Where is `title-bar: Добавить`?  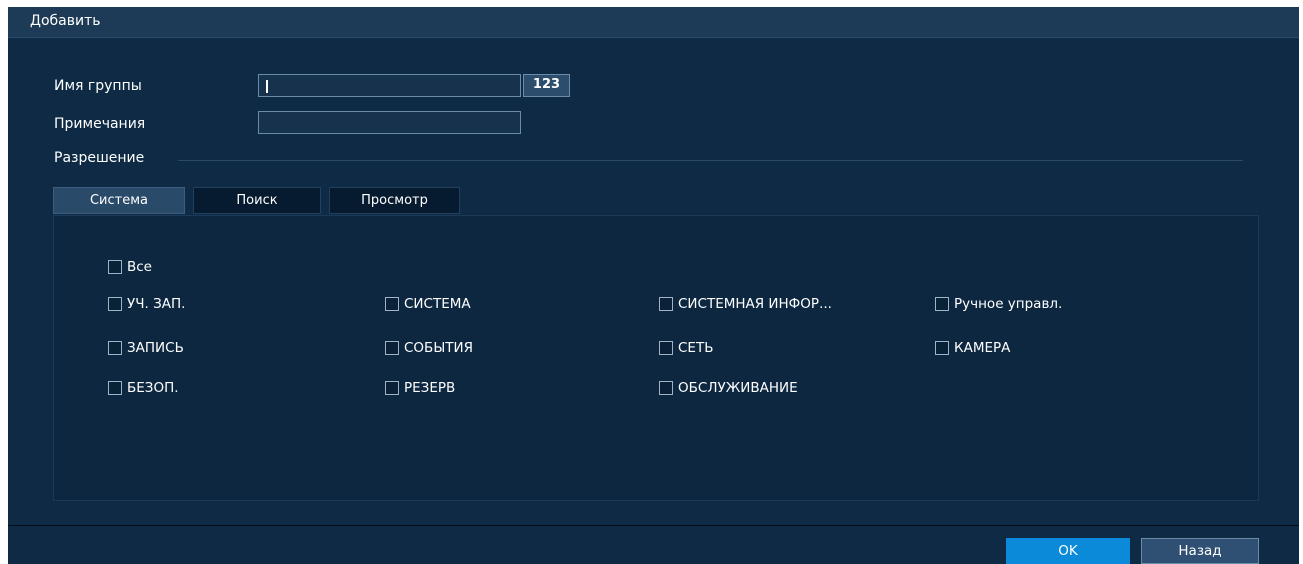 title-bar: Добавить is located at coordinates (653, 22).